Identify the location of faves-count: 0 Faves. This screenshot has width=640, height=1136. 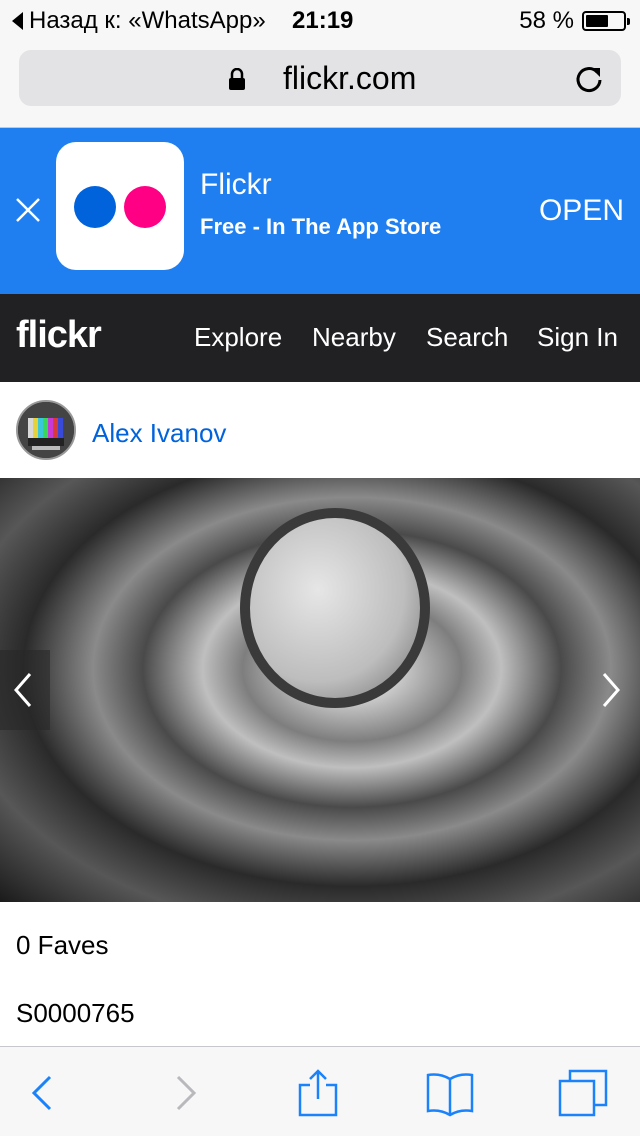
(62, 945).